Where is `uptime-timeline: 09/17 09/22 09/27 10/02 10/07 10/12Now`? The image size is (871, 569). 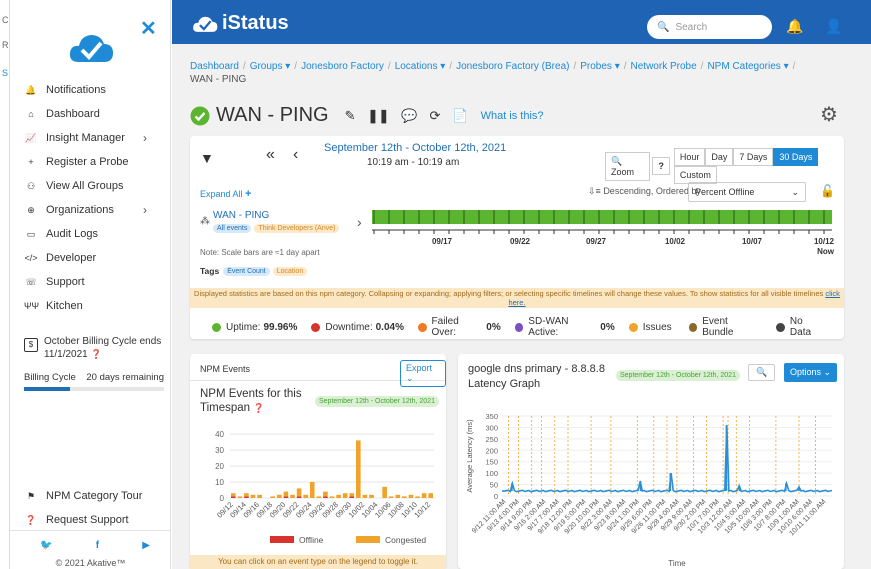 uptime-timeline: 09/17 09/22 09/27 10/02 10/07 10/12Now is located at coordinates (605, 233).